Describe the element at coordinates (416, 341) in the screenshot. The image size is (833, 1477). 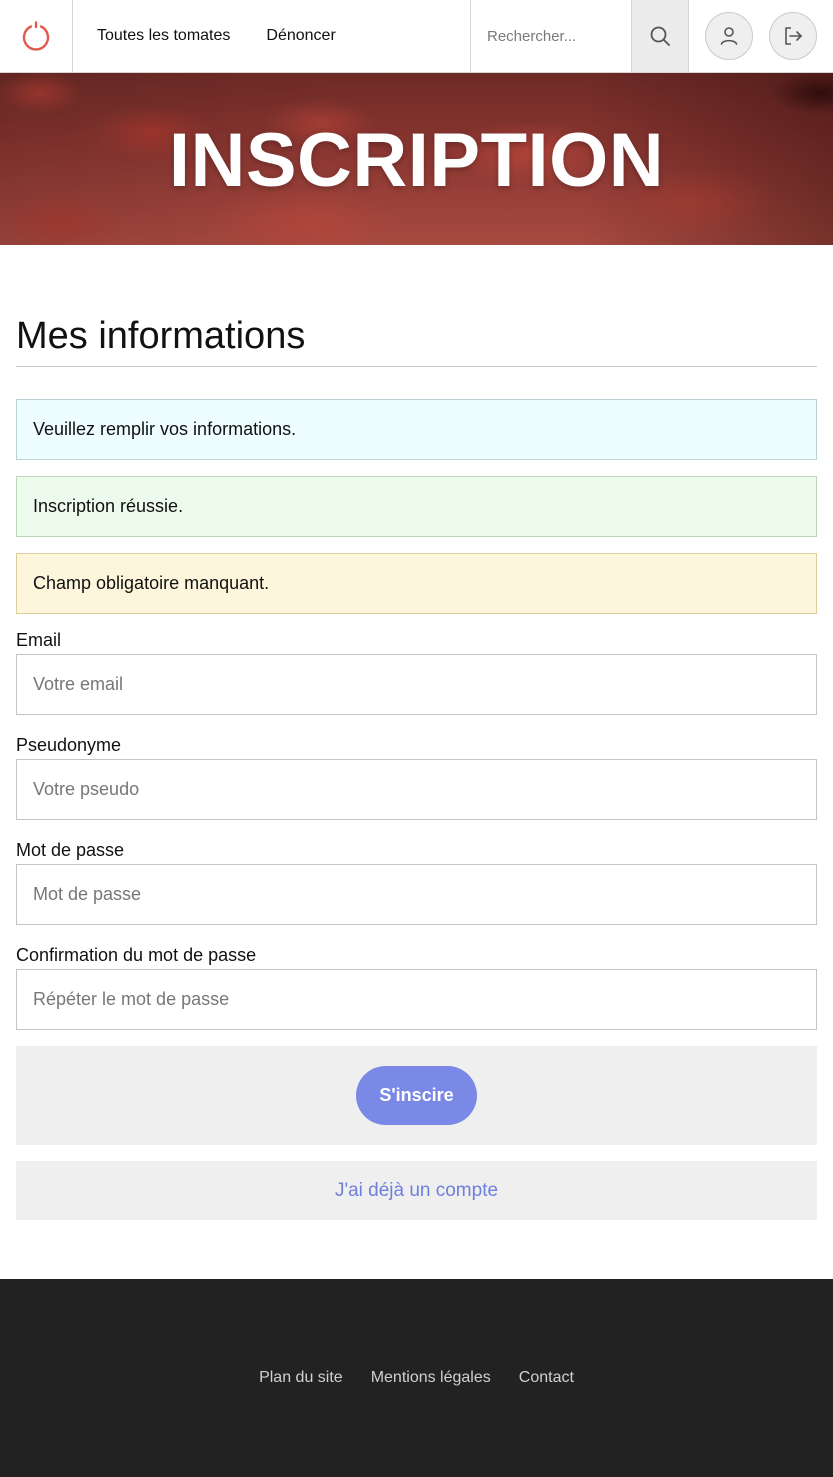
I see `section-title: Mes informations` at that location.